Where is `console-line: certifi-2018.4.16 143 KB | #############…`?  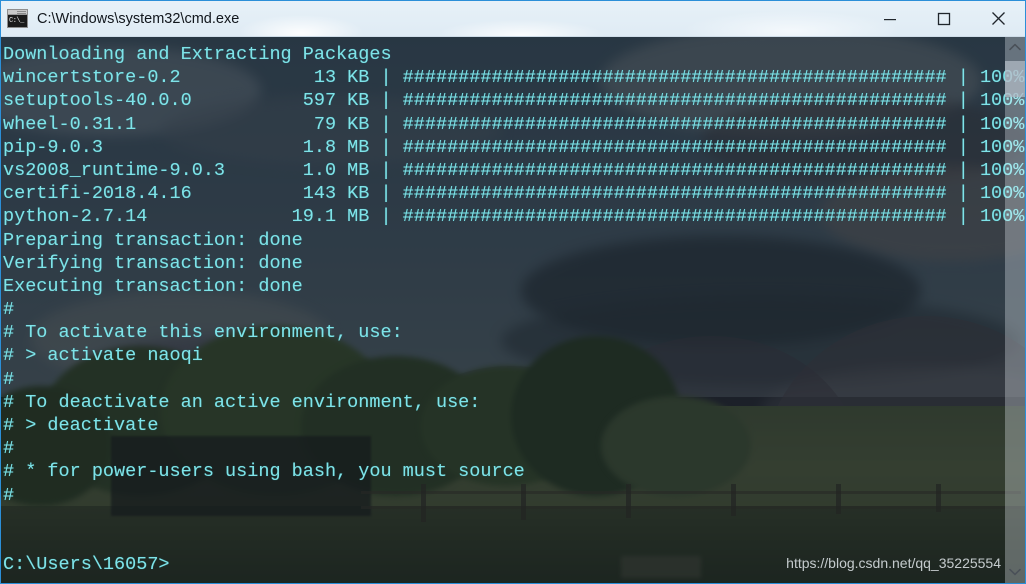 console-line: certifi-2018.4.16 143 KB | #############… is located at coordinates (514, 194).